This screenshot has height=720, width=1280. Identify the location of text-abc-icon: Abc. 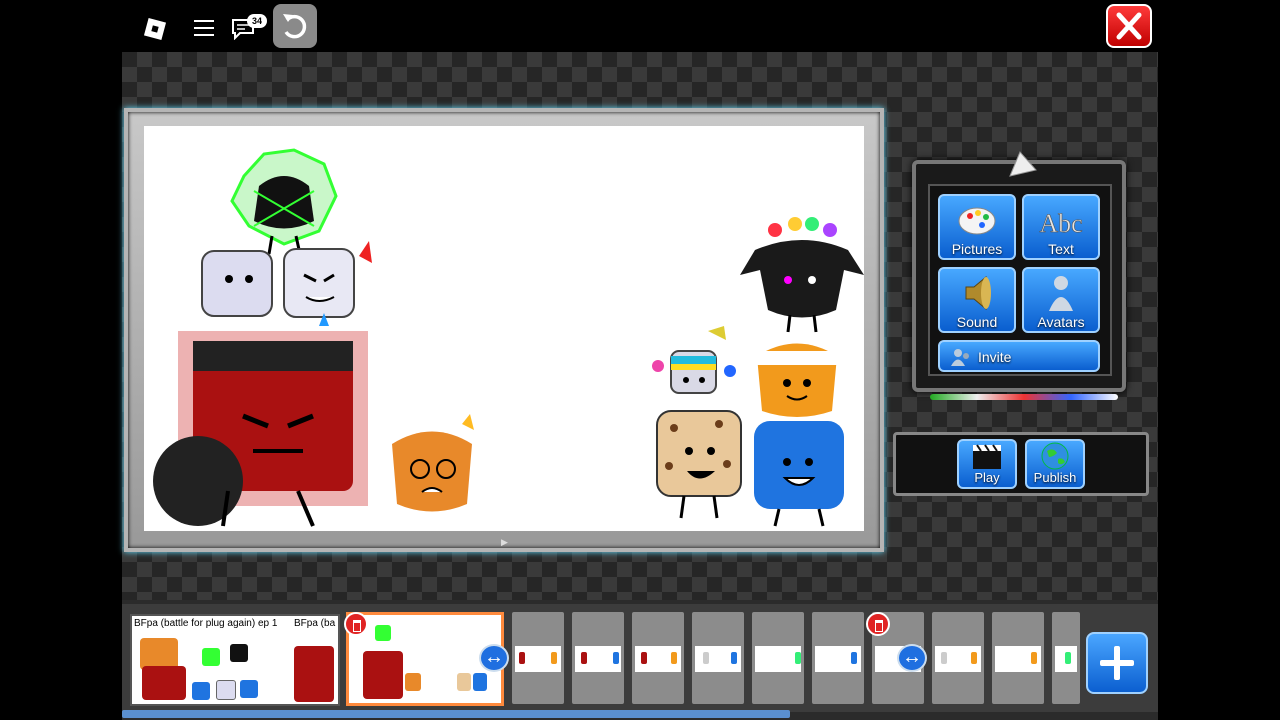
(1061, 224).